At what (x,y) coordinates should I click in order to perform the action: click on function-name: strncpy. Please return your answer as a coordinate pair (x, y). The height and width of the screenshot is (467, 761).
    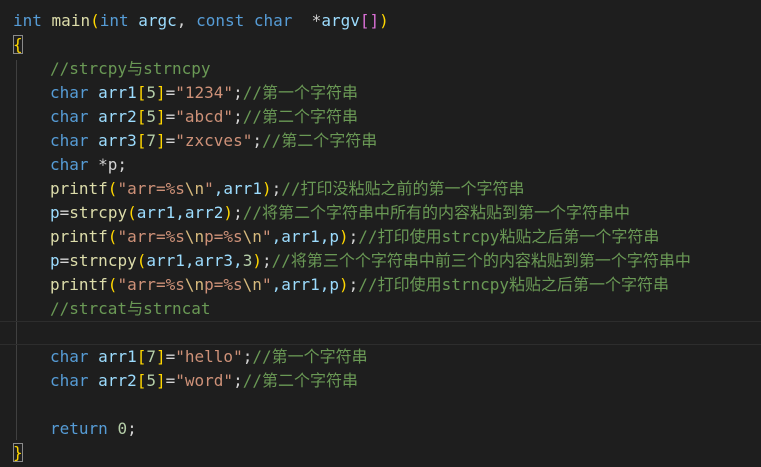
    Looking at the image, I should click on (103, 260).